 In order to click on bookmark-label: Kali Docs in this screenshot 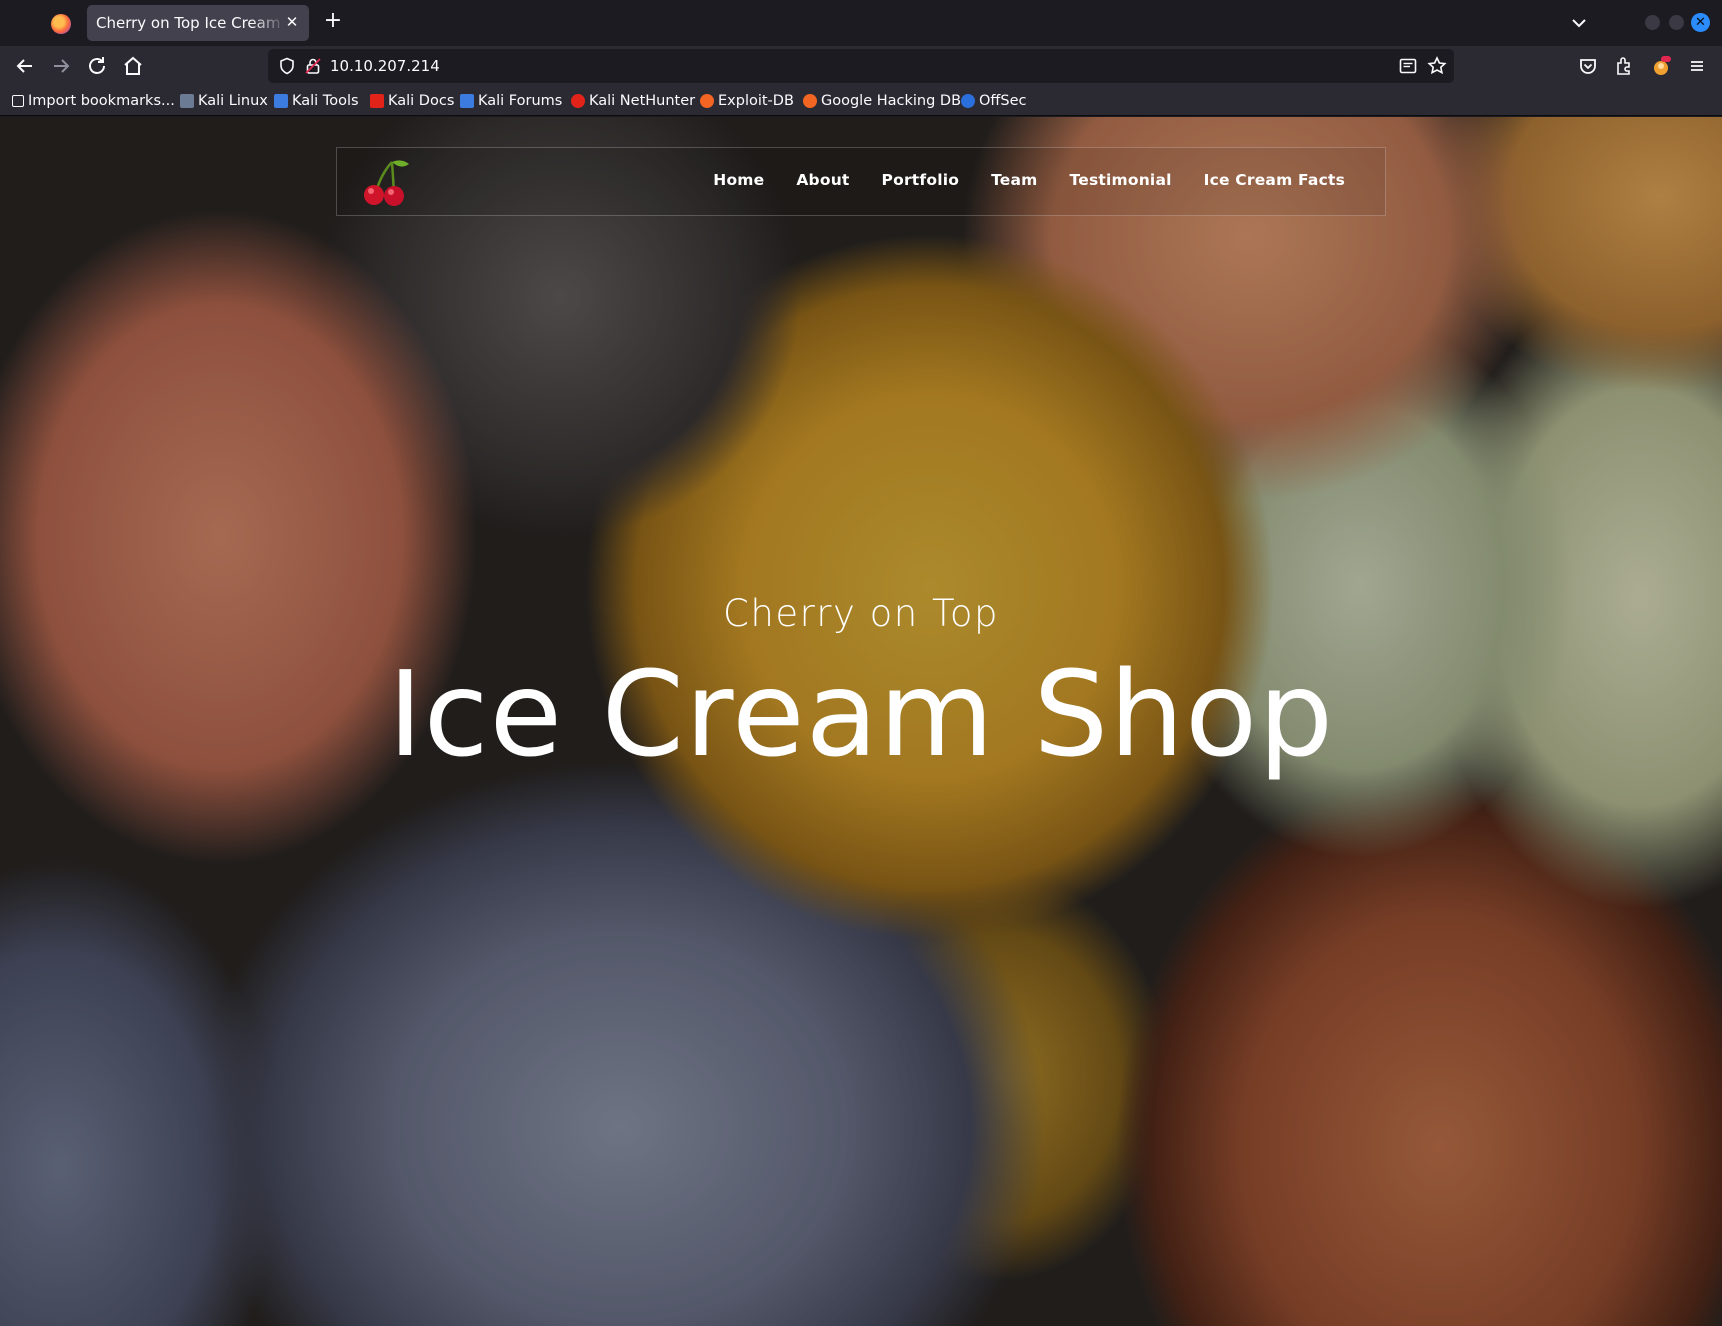, I will do `click(421, 101)`.